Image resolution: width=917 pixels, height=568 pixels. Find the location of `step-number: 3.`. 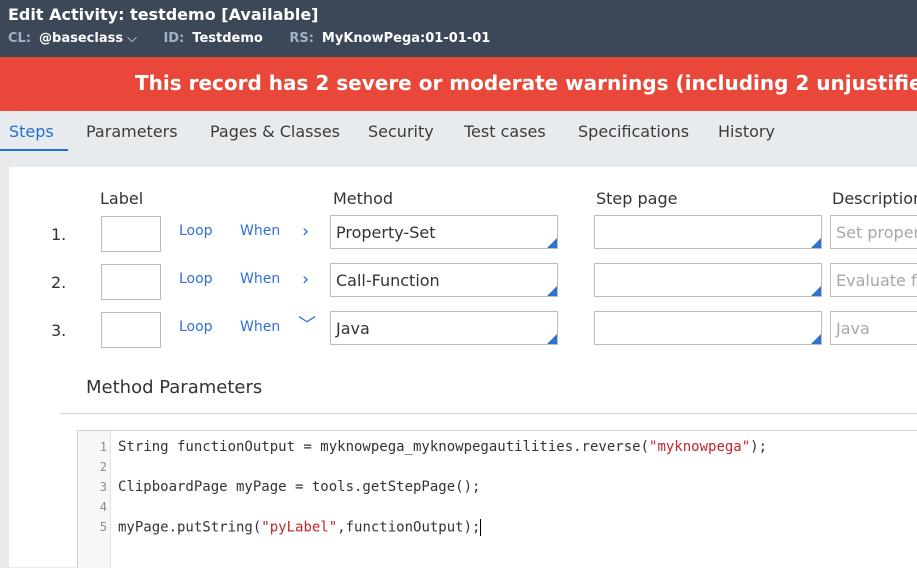

step-number: 3. is located at coordinates (59, 330).